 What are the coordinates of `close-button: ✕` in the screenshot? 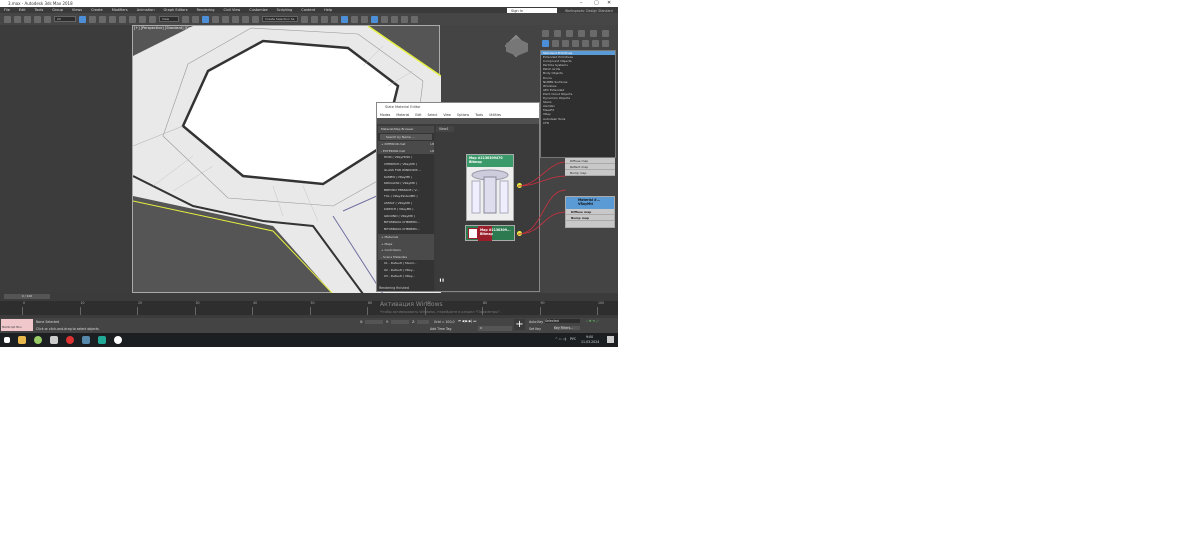 It's located at (609, 3).